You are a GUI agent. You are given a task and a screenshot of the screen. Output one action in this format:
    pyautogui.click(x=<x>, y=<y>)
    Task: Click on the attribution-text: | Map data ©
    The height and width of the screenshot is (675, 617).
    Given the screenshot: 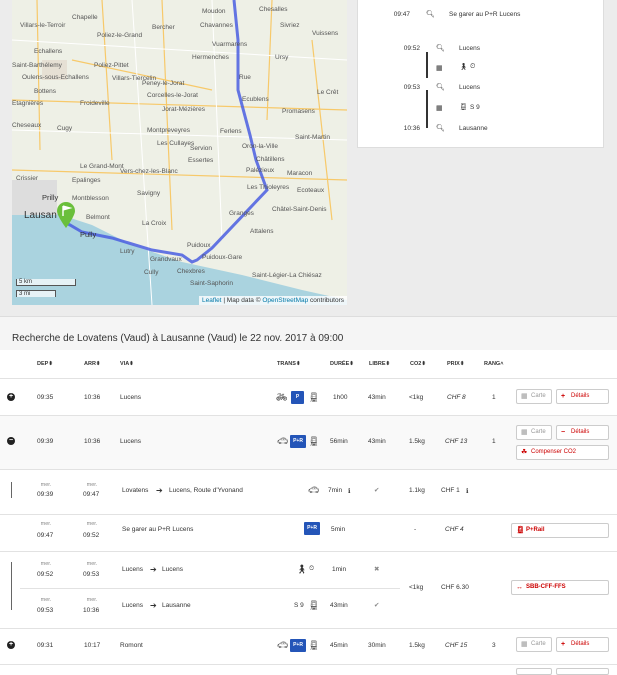 What is the action you would take?
    pyautogui.click(x=242, y=300)
    